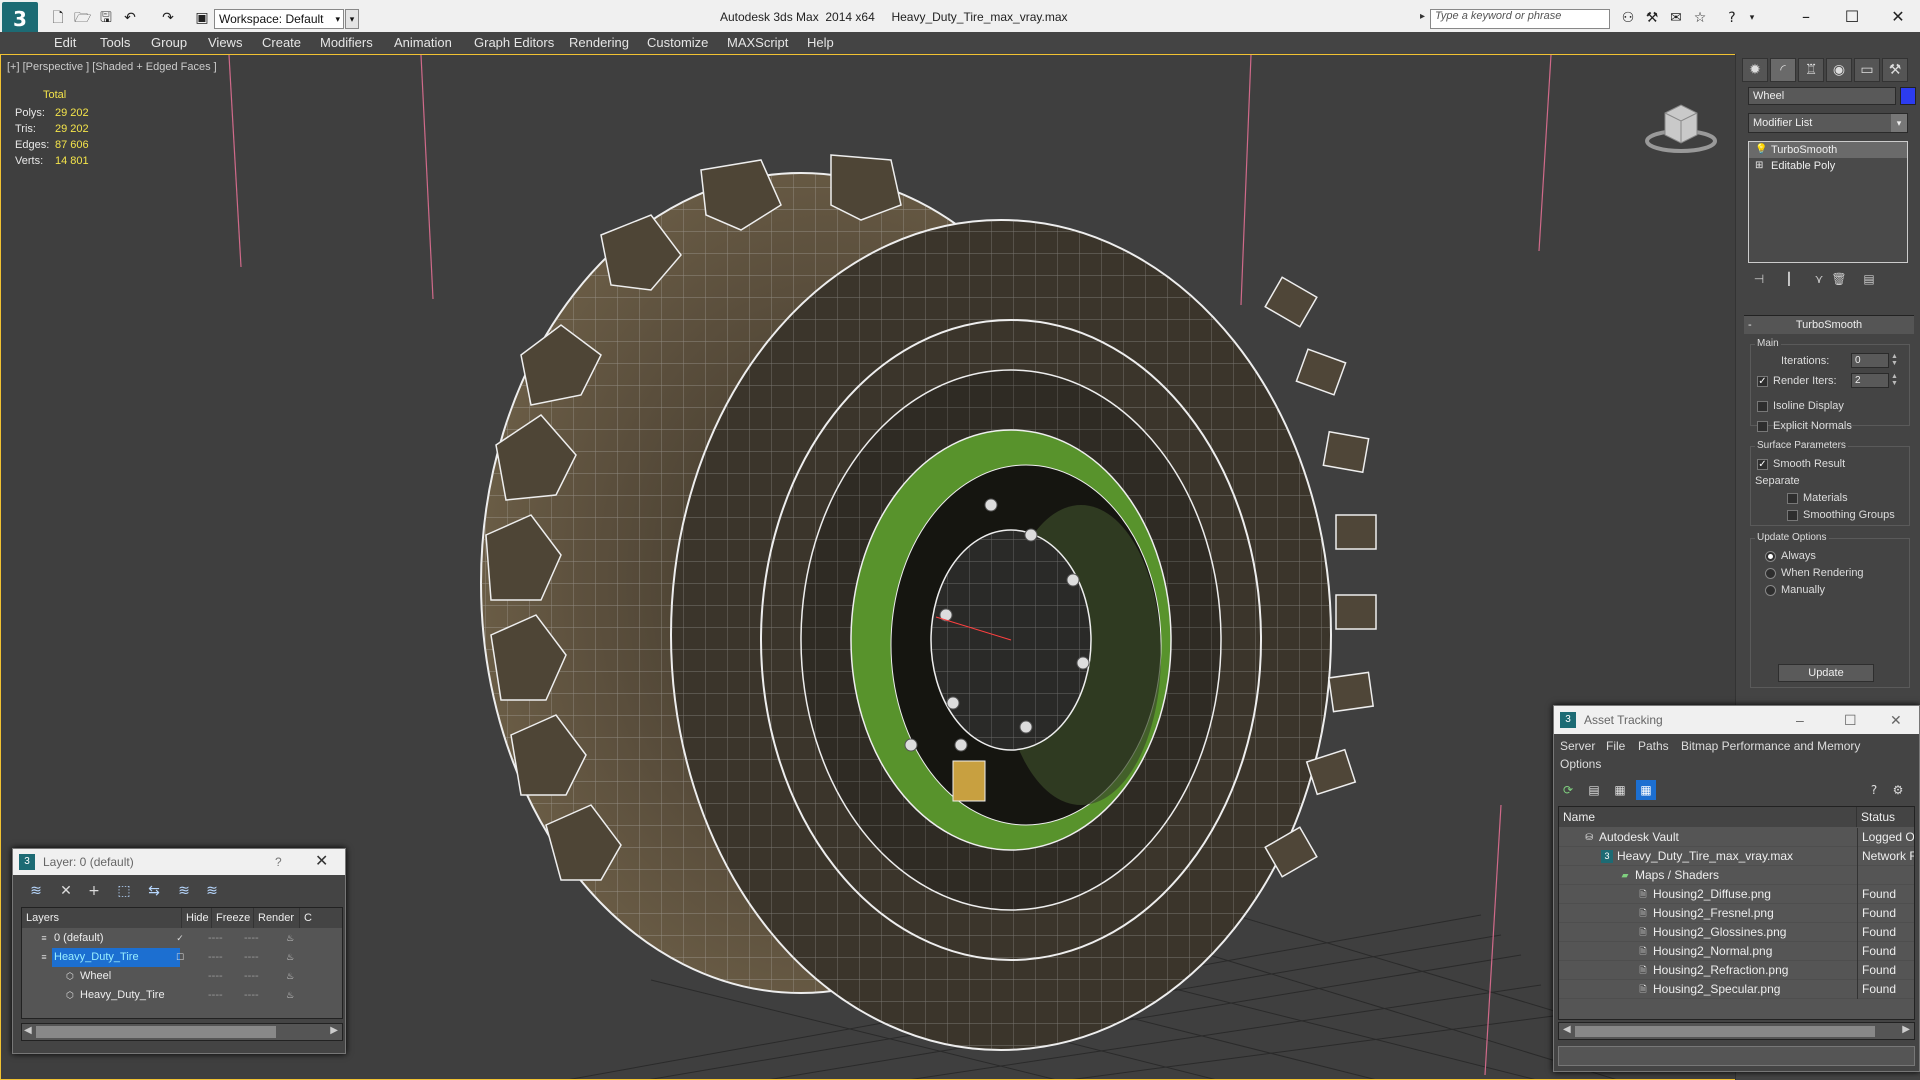  Describe the element at coordinates (1828, 166) in the screenshot. I see `stack-item-editable-poly: ⊞ Editable Poly` at that location.